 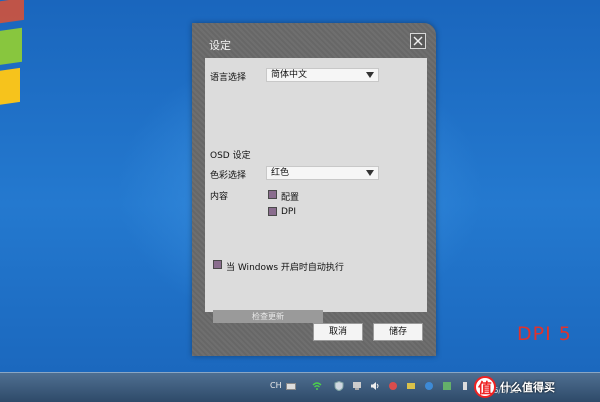 What do you see at coordinates (291, 386) in the screenshot?
I see `keyboard-icon` at bounding box center [291, 386].